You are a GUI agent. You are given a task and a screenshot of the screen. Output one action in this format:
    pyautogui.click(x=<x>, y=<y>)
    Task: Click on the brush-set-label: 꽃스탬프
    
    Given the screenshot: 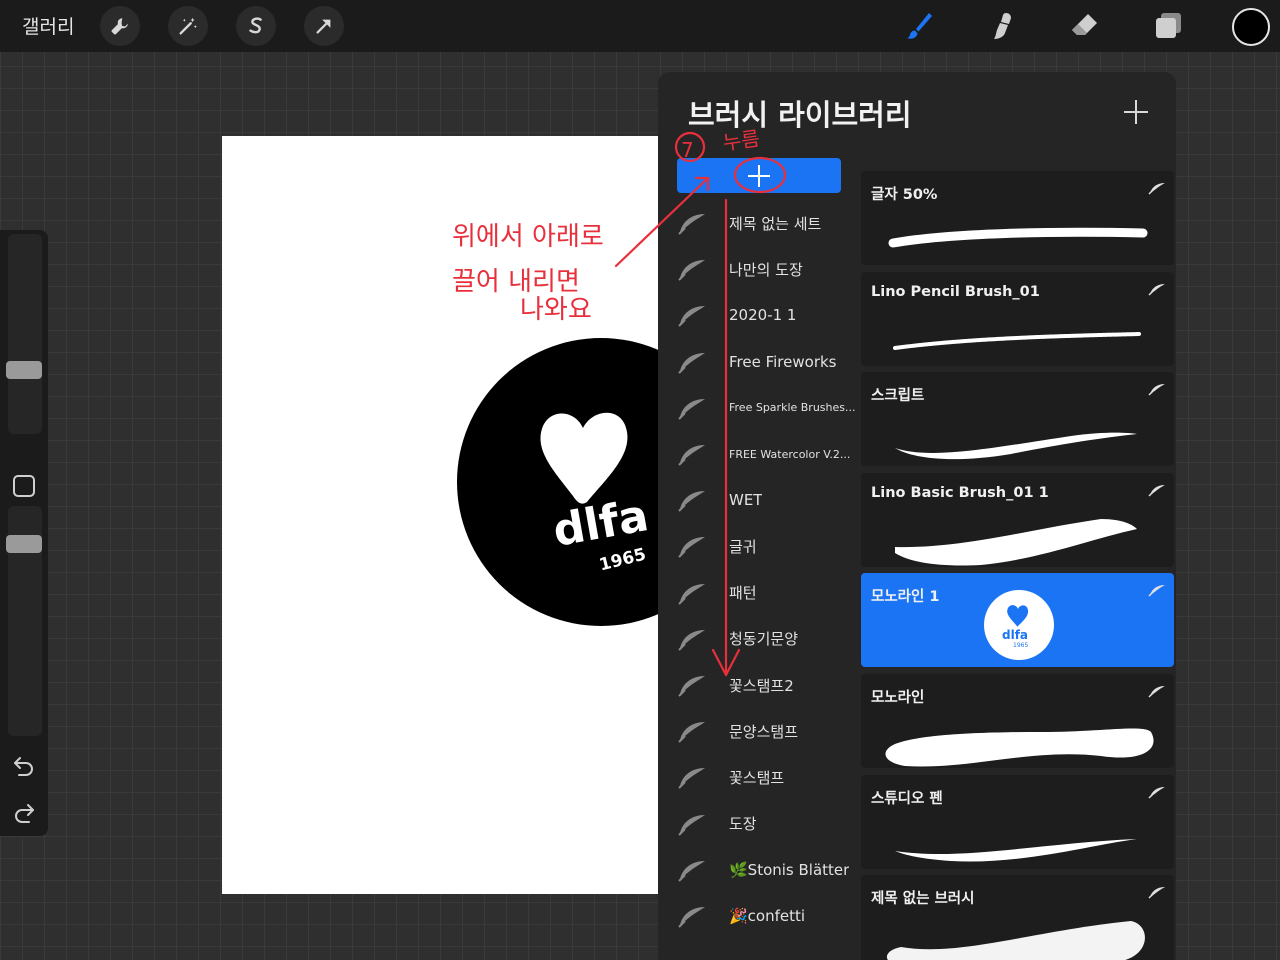 What is the action you would take?
    pyautogui.click(x=757, y=777)
    